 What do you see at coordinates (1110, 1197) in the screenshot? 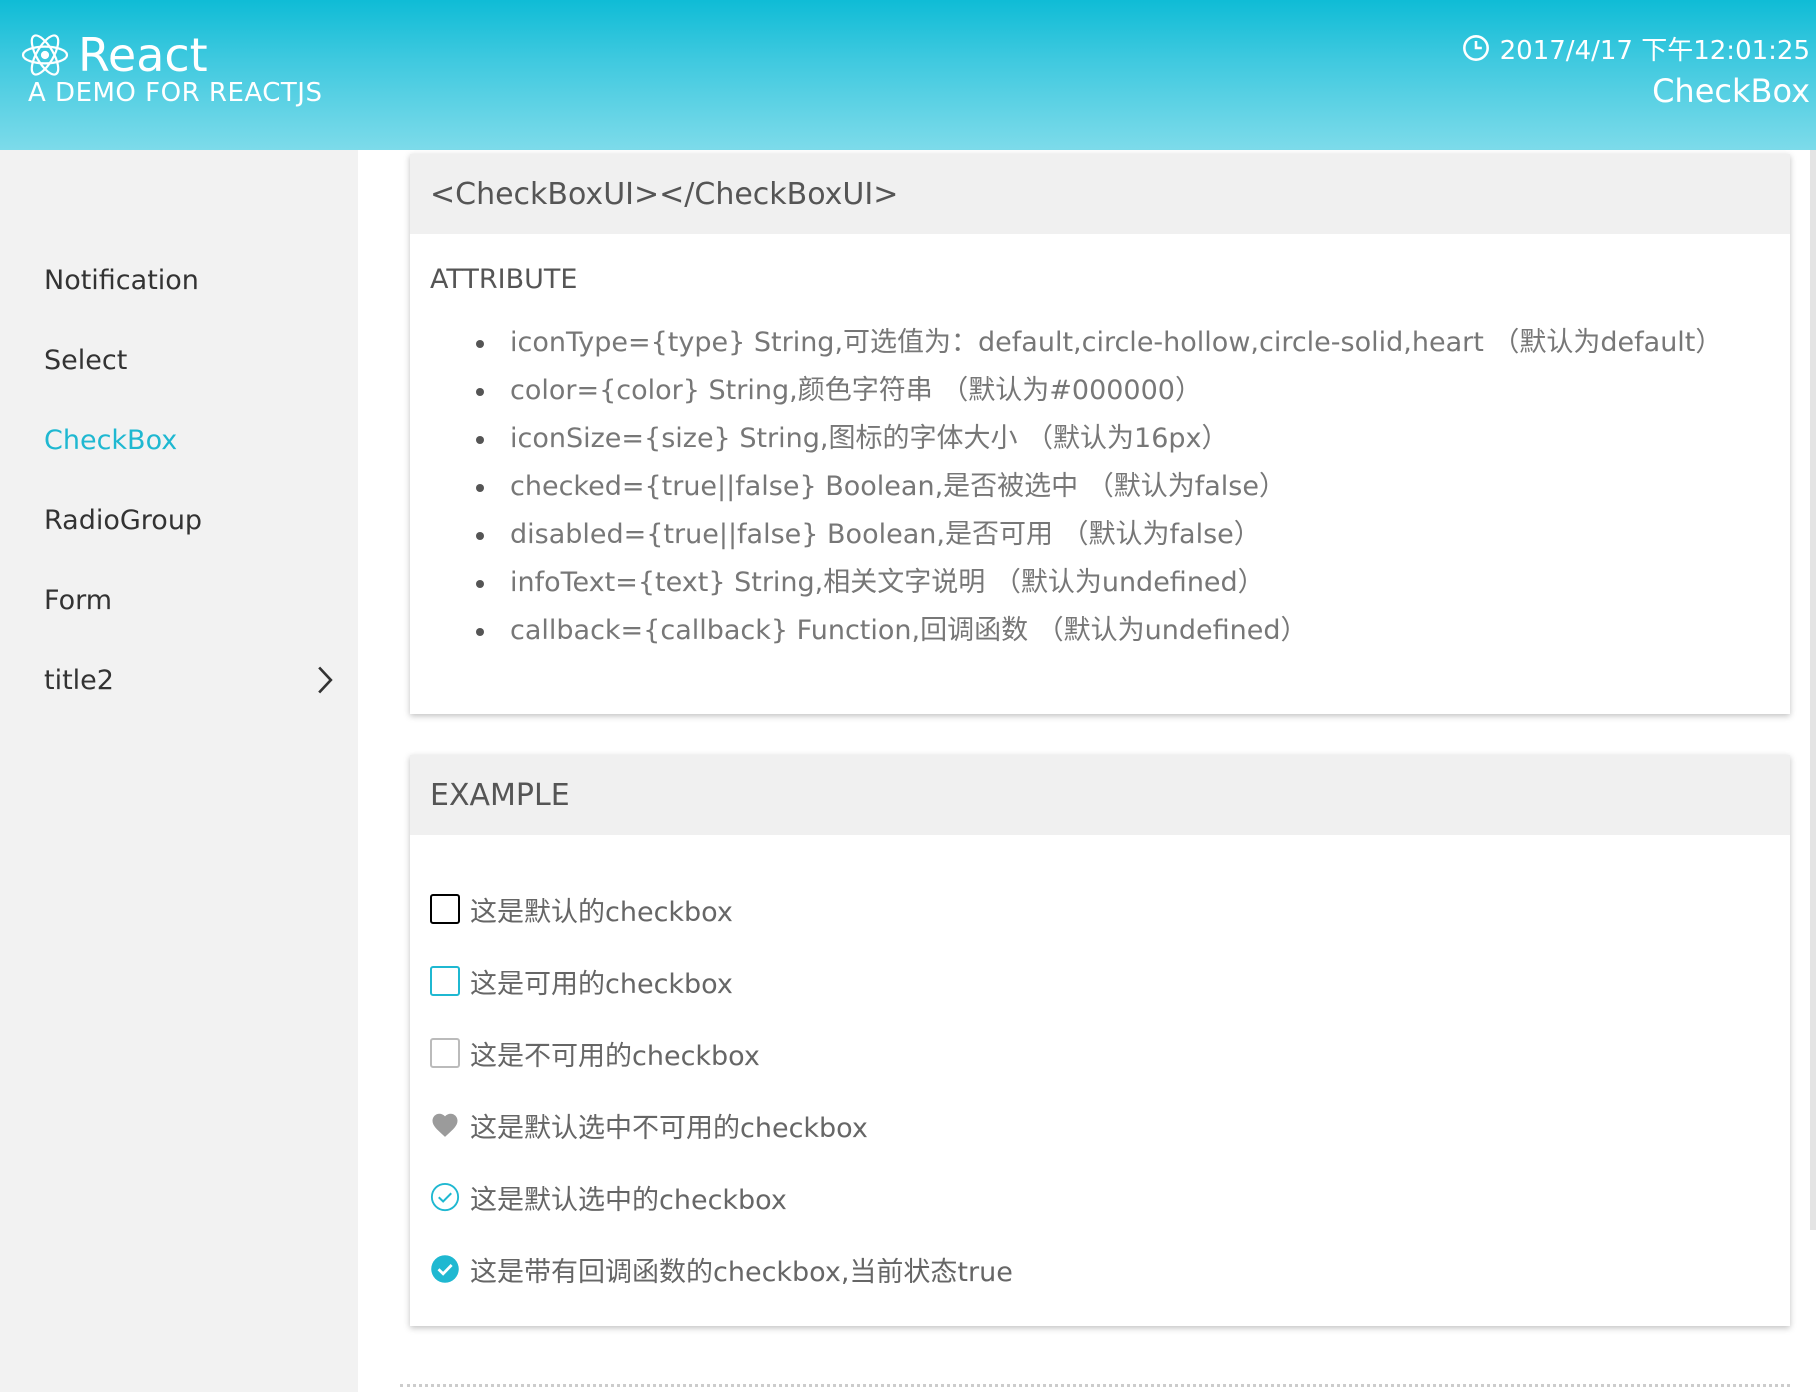
I see `checkbox-checked: 这是默认选中的checkbox` at bounding box center [1110, 1197].